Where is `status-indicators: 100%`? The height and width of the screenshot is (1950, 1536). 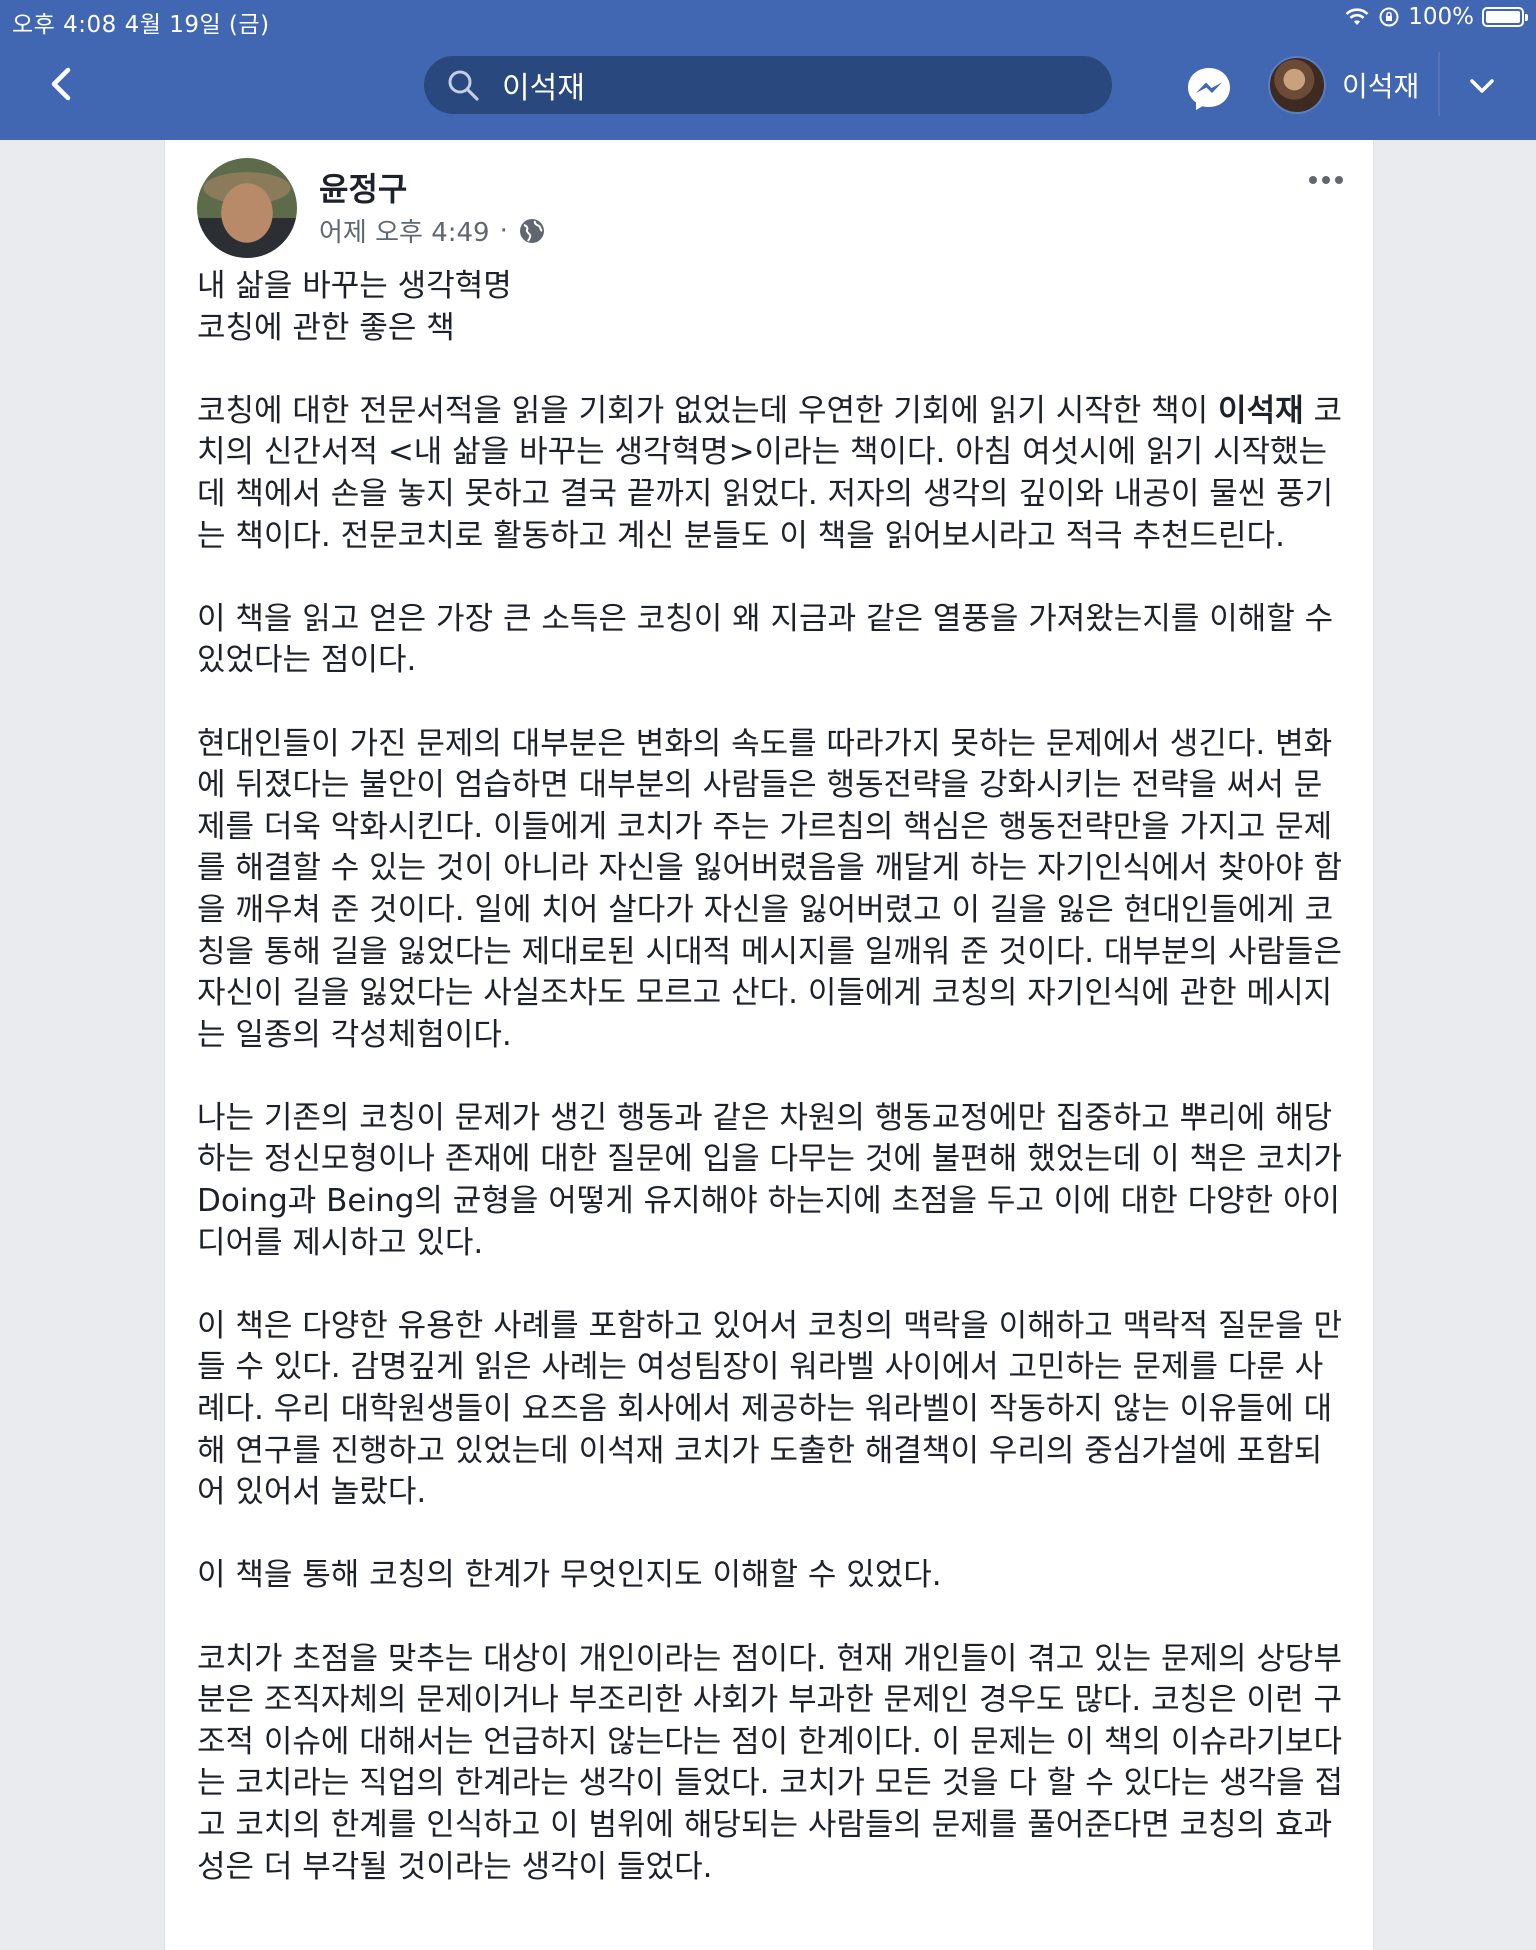 status-indicators: 100% is located at coordinates (1436, 17).